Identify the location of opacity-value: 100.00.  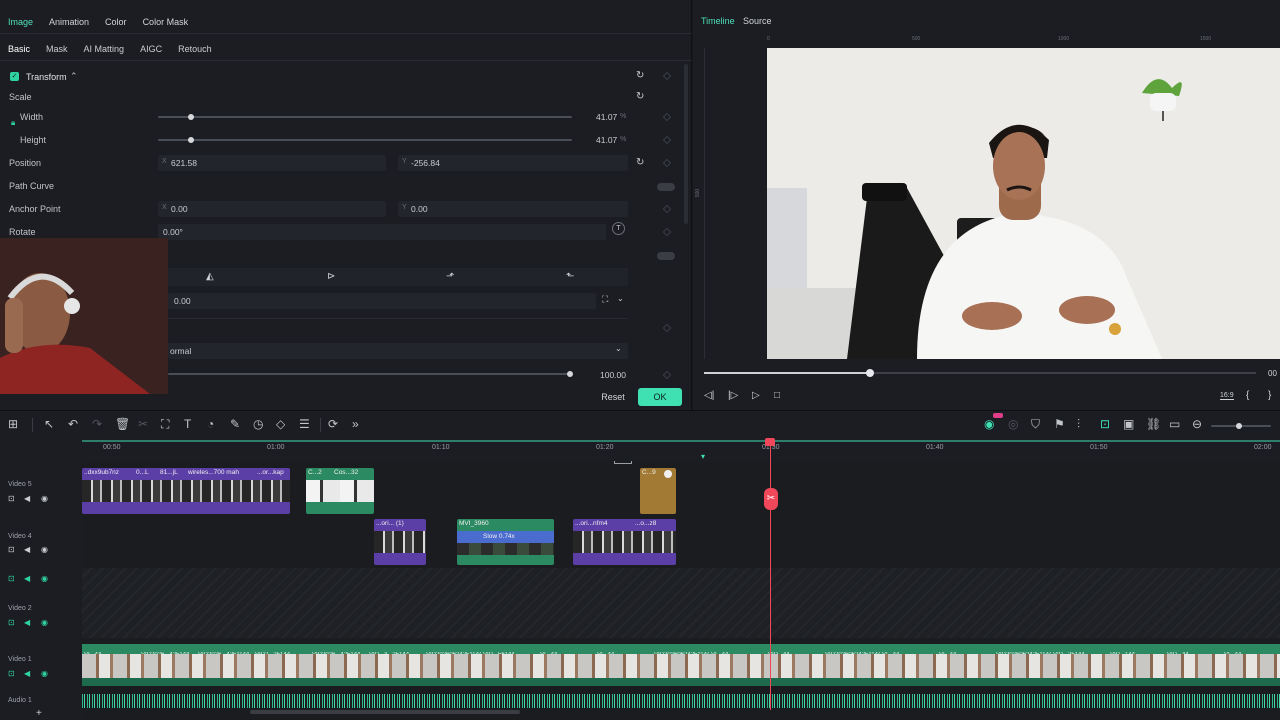
(613, 375).